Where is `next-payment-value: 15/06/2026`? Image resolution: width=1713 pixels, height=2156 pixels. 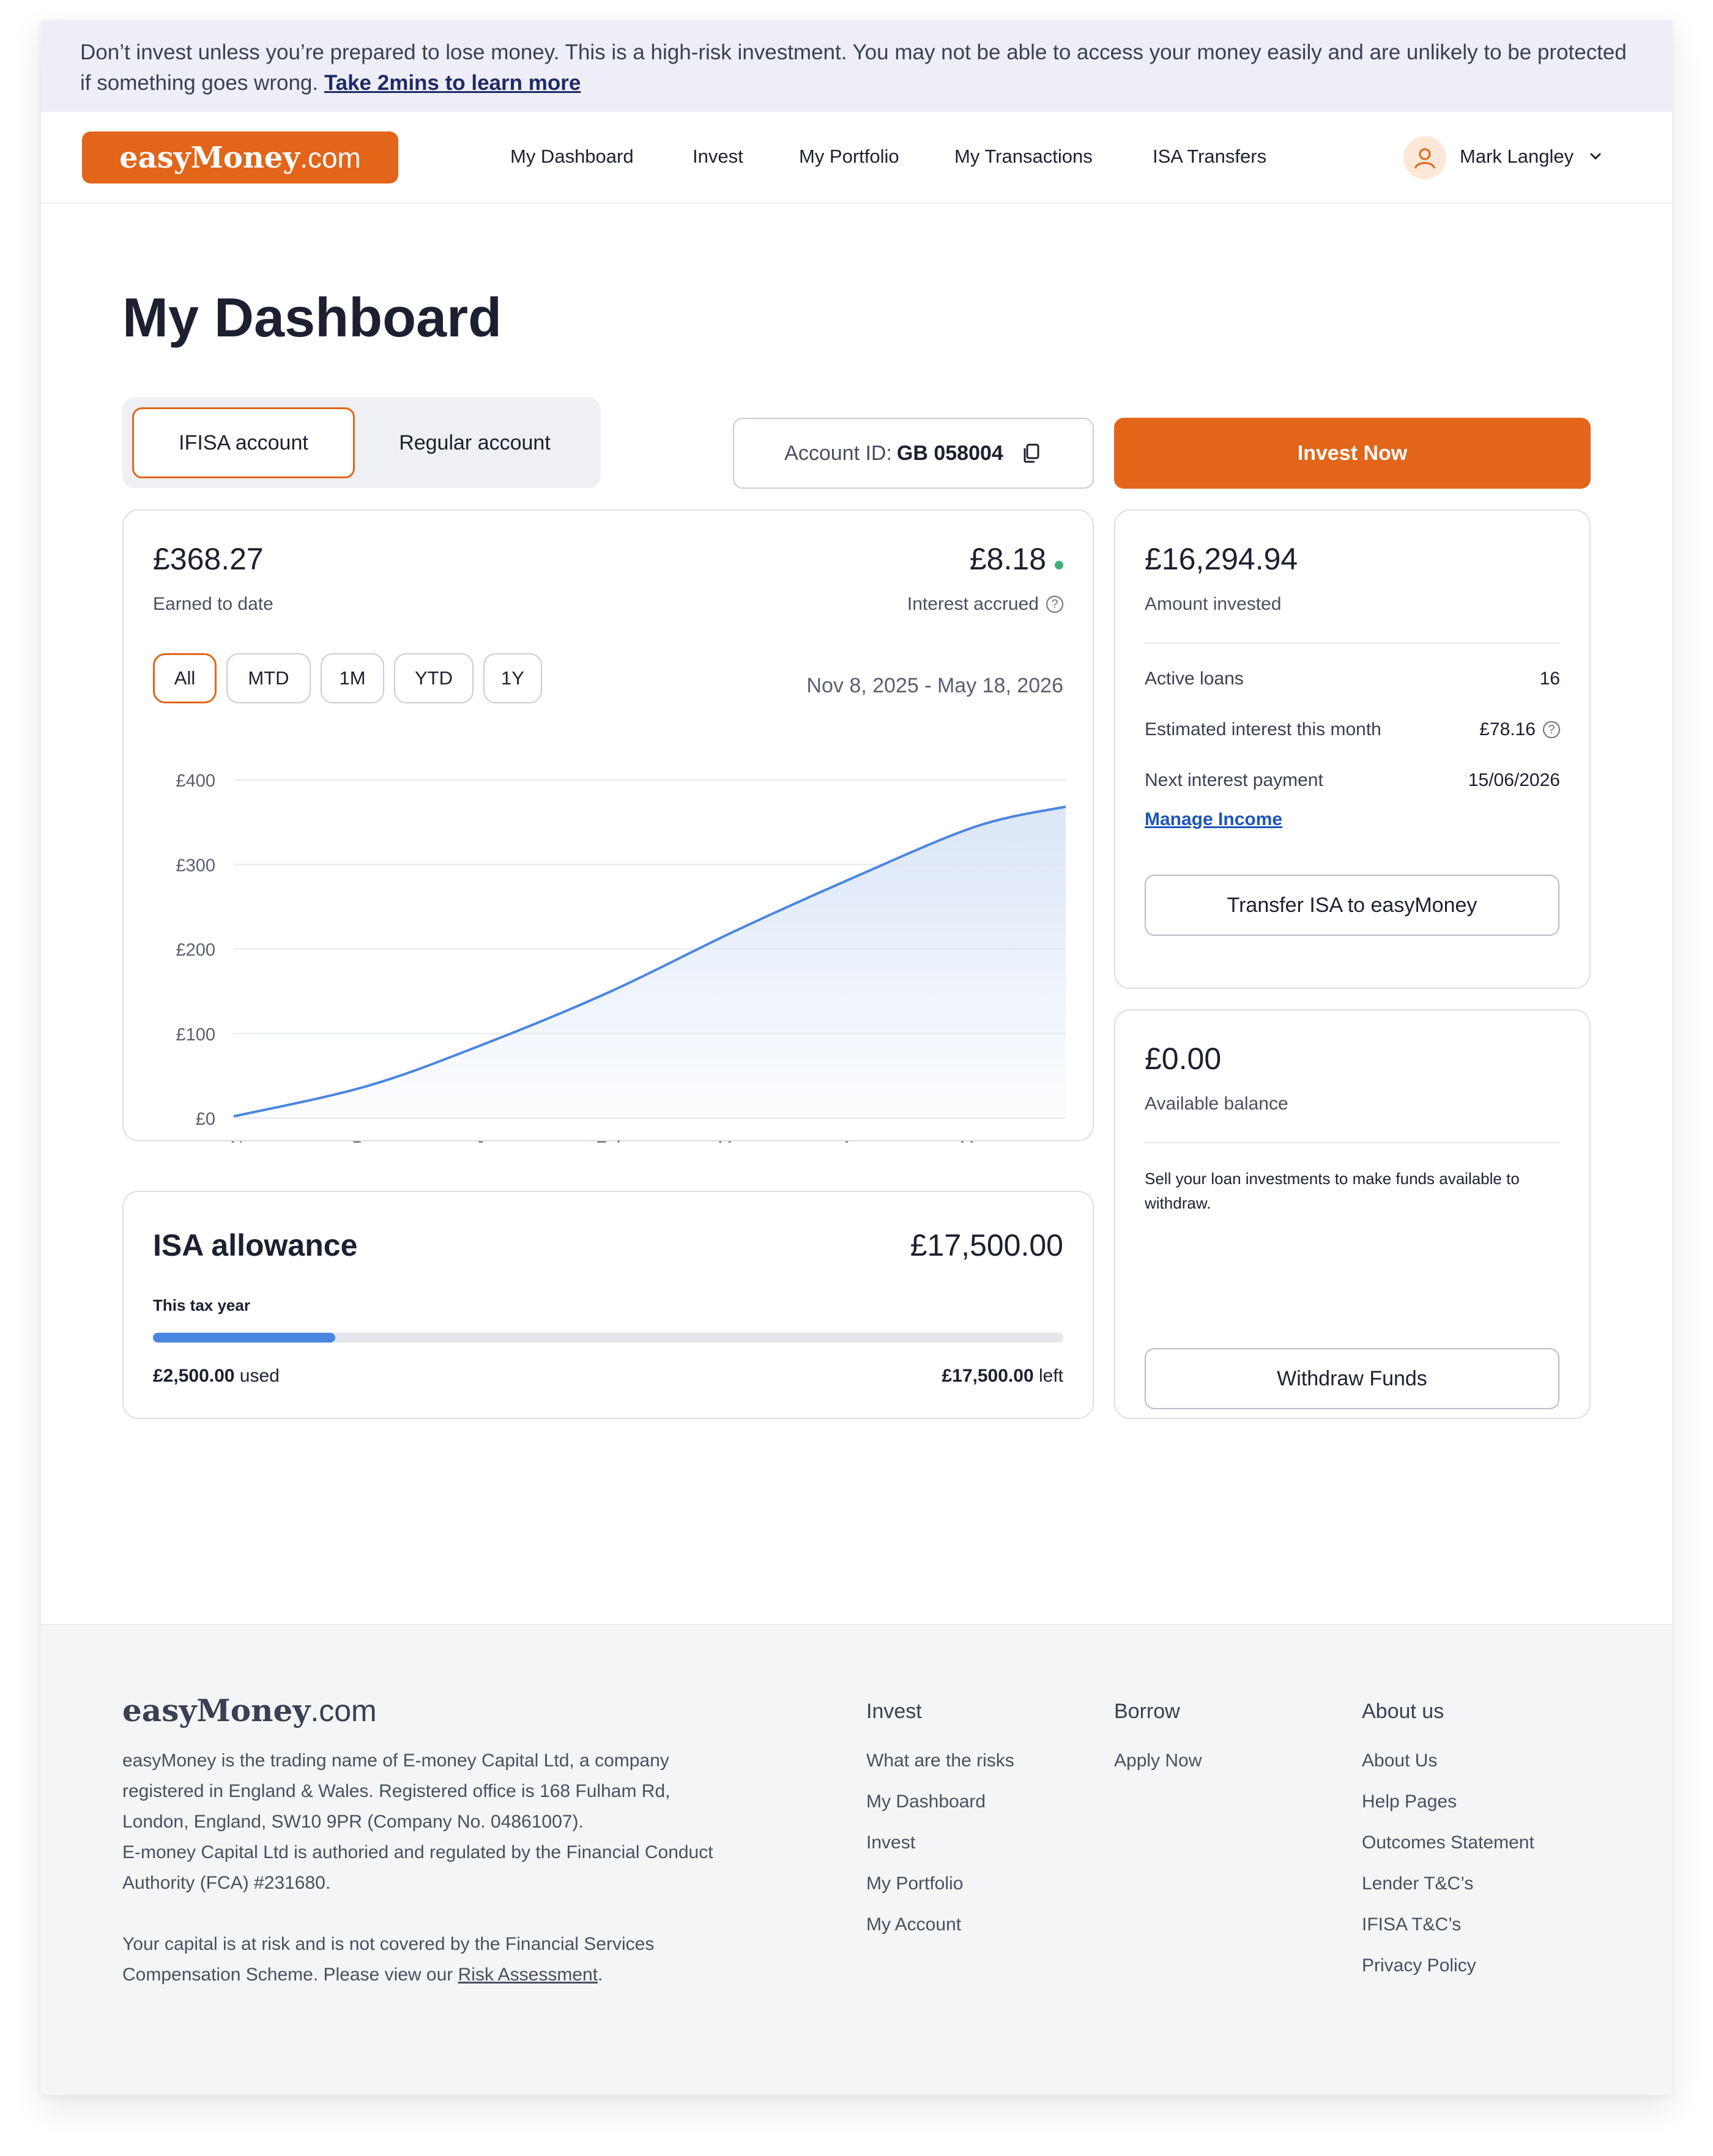
next-payment-value: 15/06/2026 is located at coordinates (1514, 780).